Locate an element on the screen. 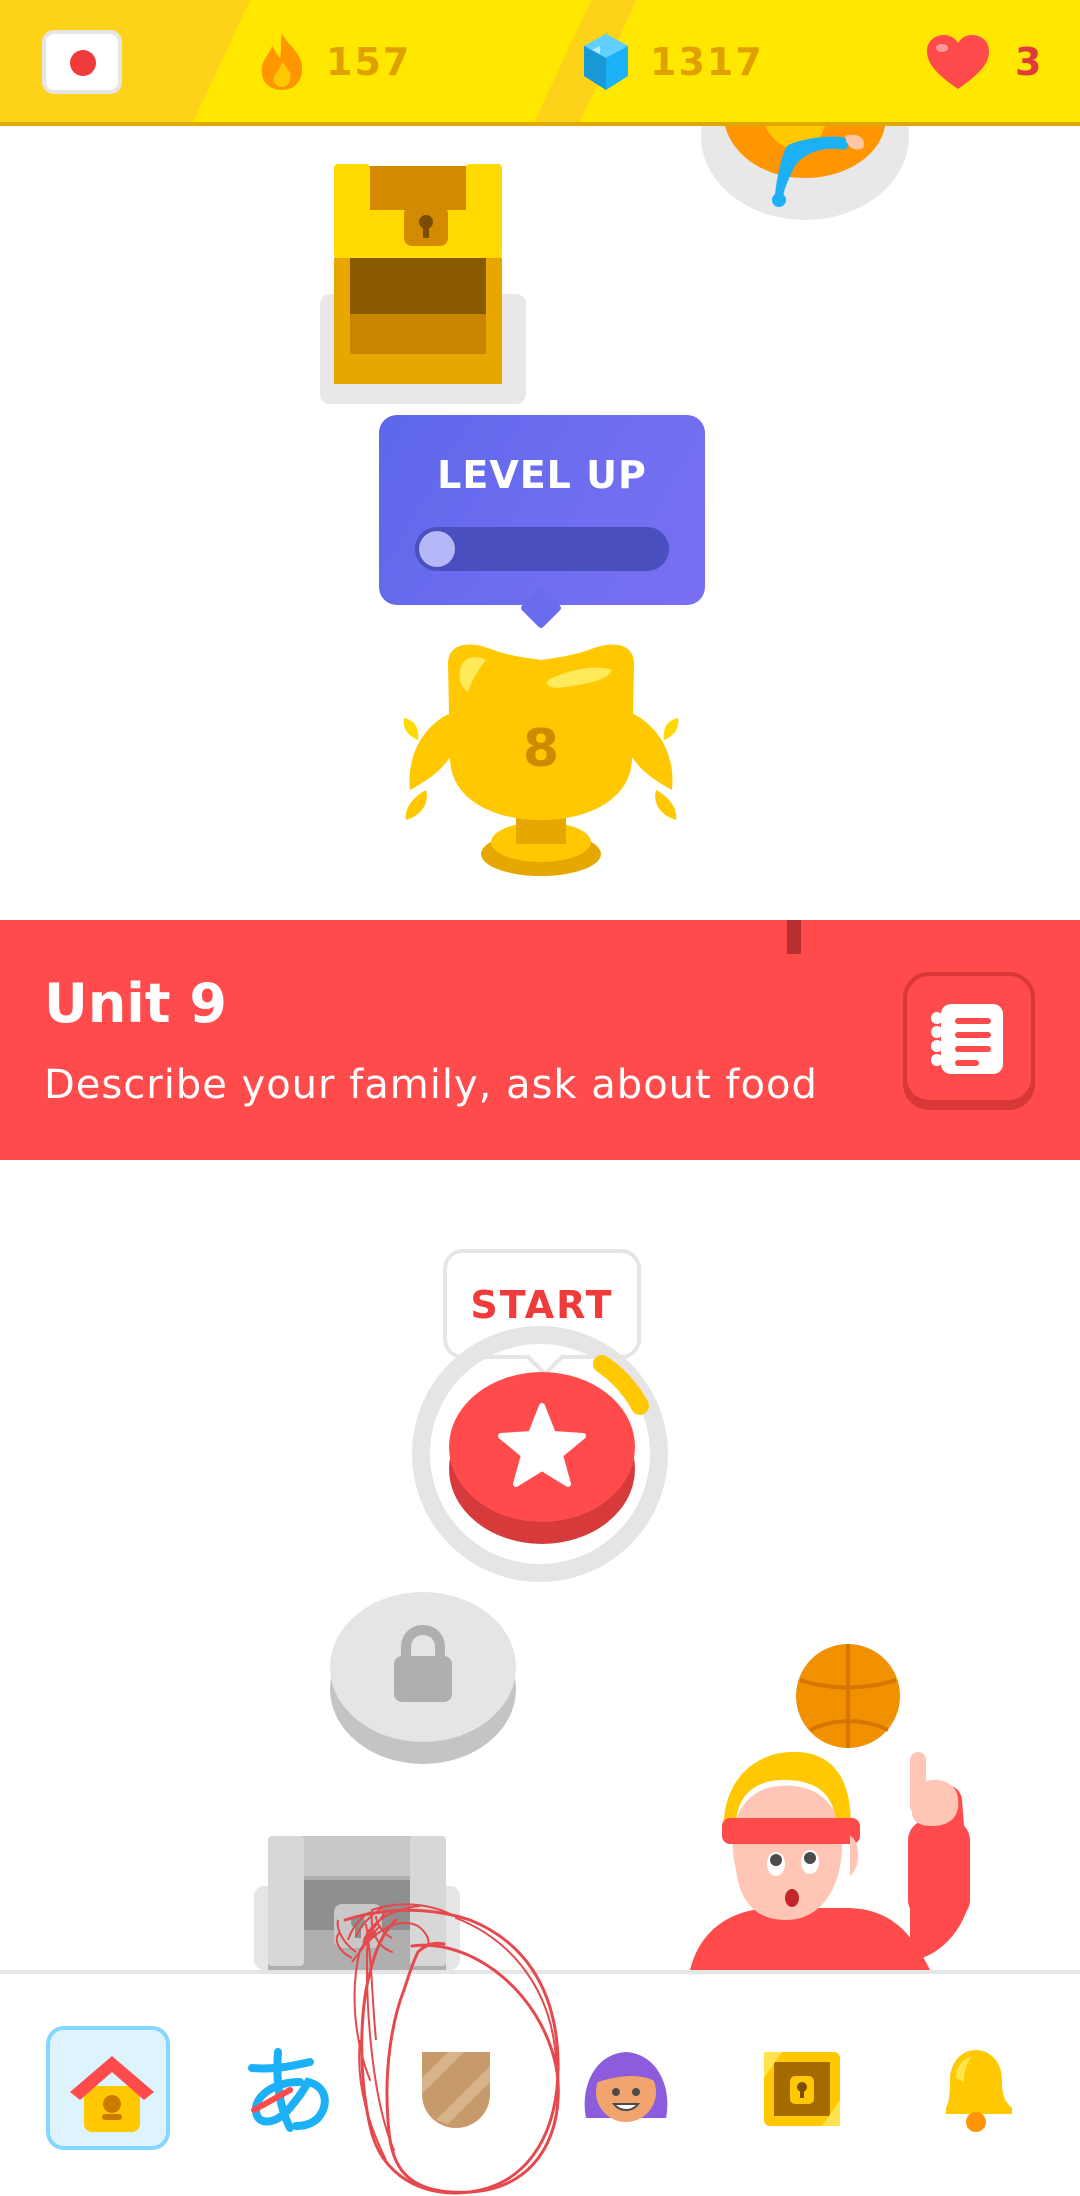 The image size is (1080, 2196). japan-flag-icon is located at coordinates (83, 63).